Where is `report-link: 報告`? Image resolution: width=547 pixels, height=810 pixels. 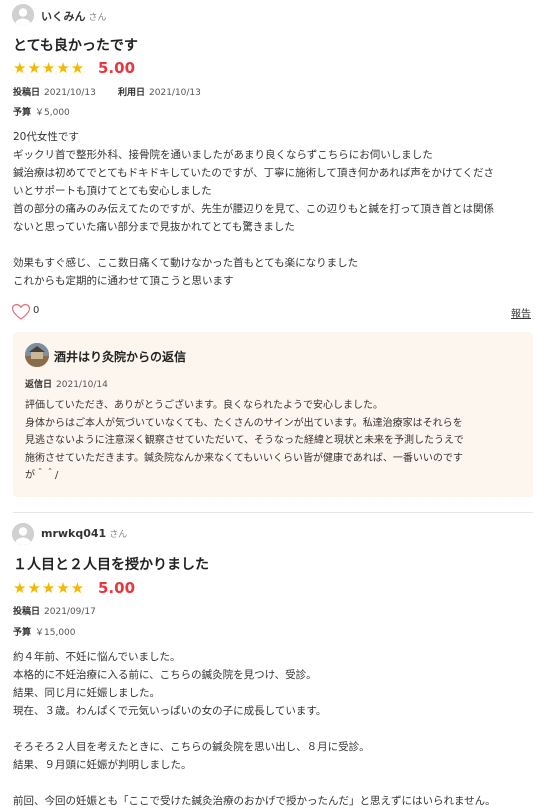 report-link: 報告 is located at coordinates (521, 312).